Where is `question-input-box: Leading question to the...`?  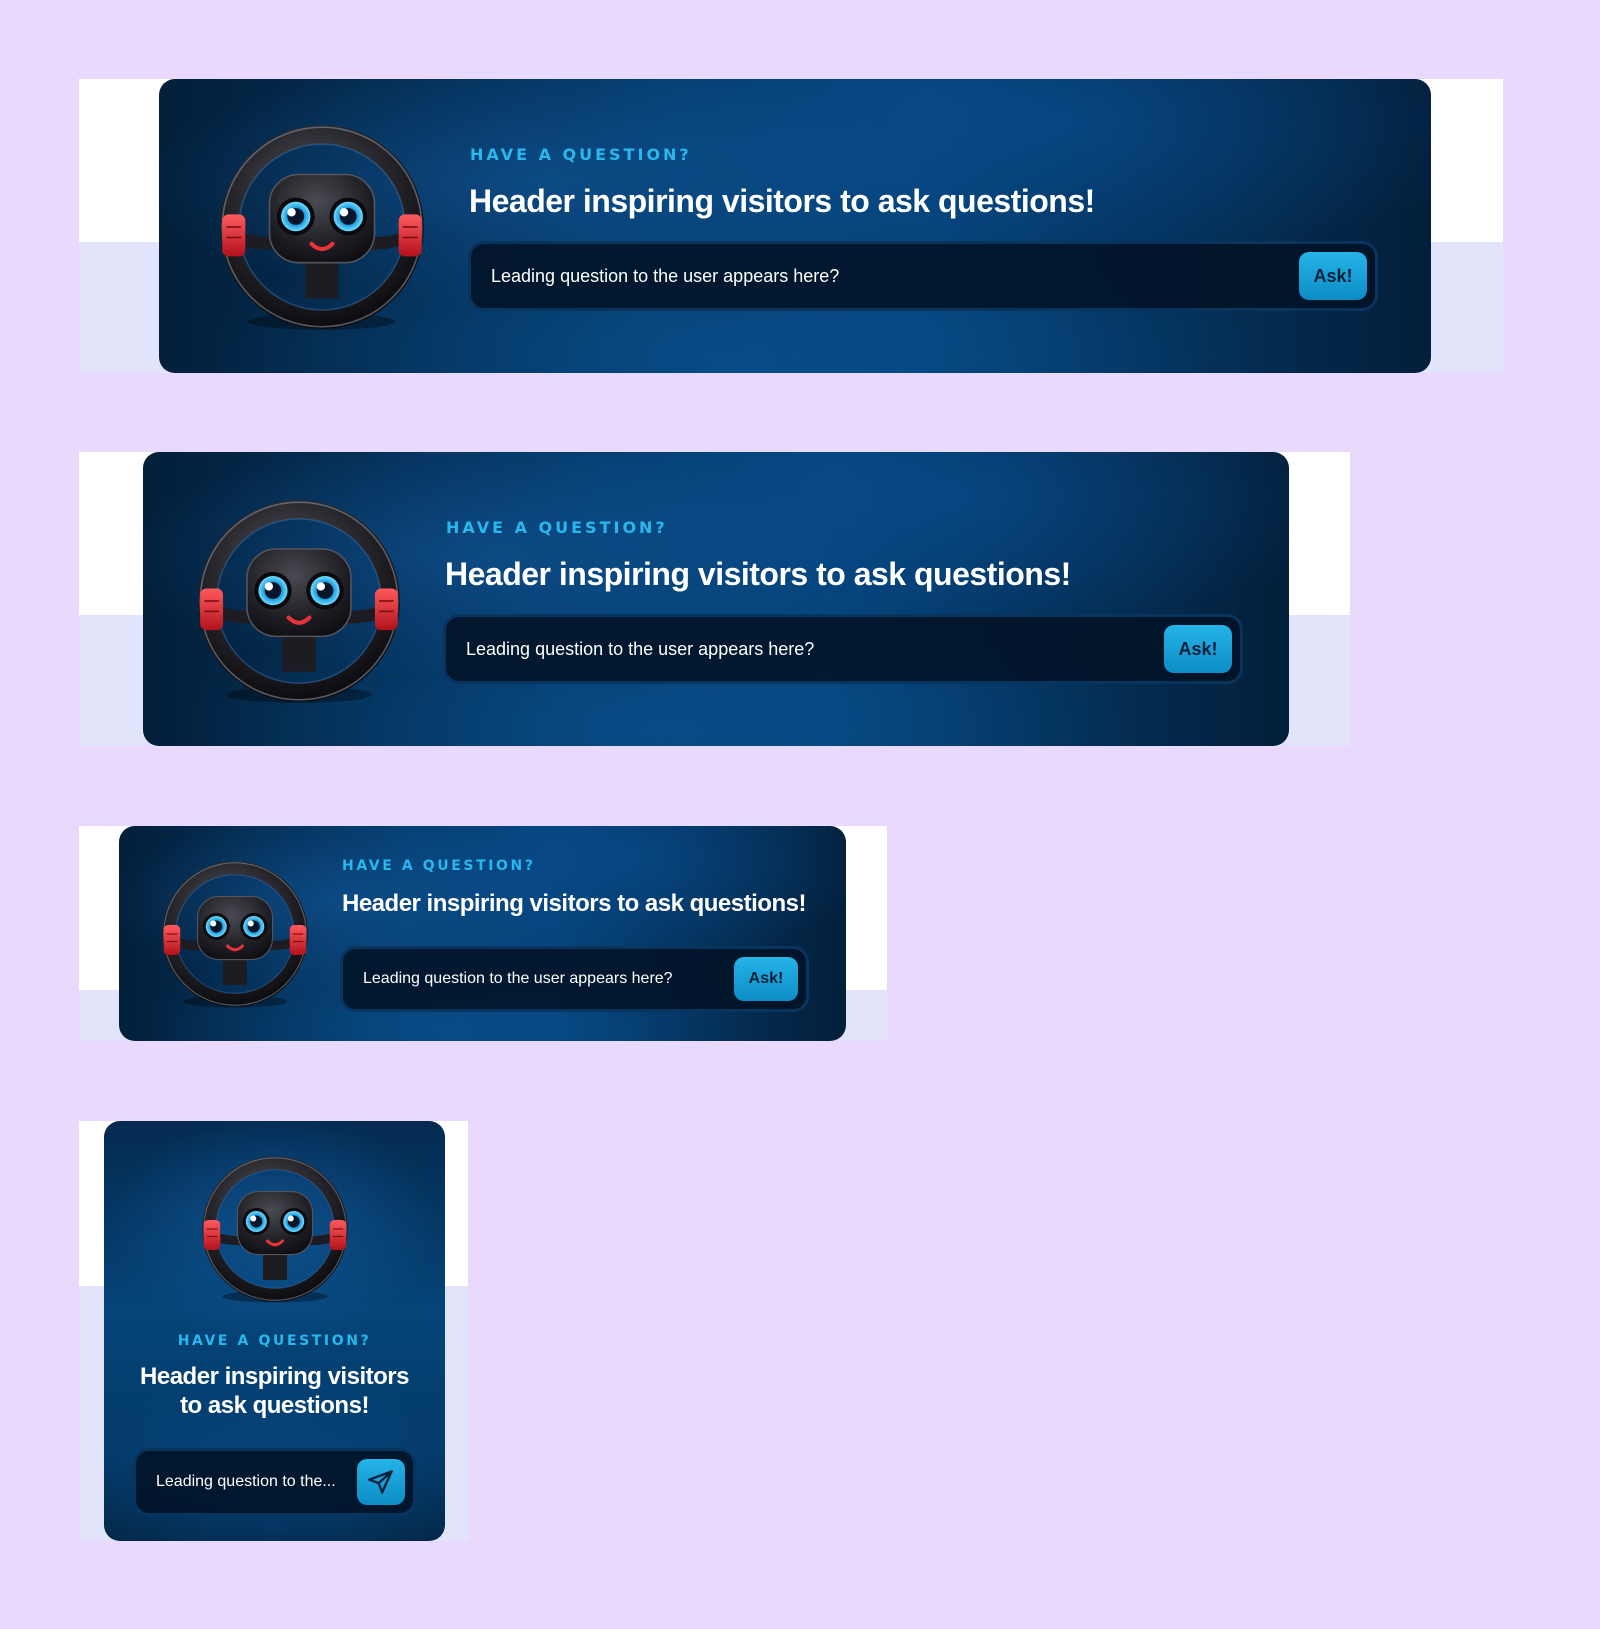
question-input-box: Leading question to the... is located at coordinates (274, 1482).